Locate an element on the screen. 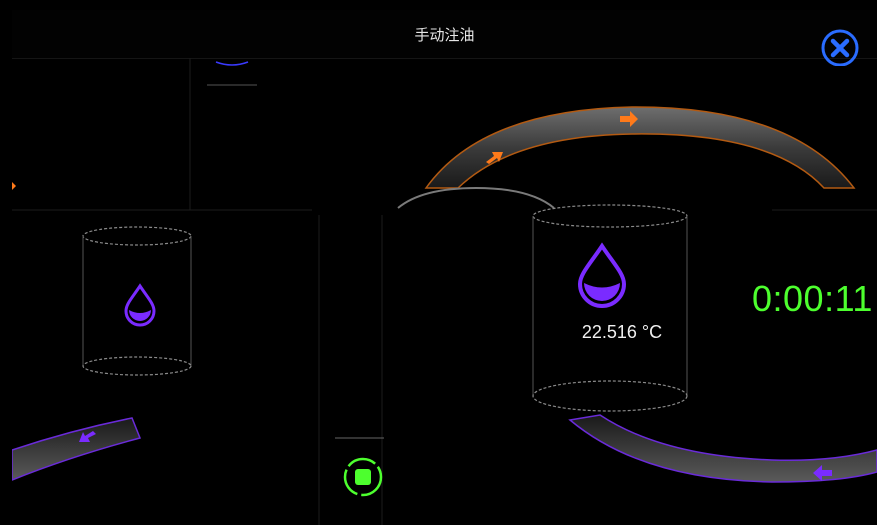  close-button is located at coordinates (839, 45).